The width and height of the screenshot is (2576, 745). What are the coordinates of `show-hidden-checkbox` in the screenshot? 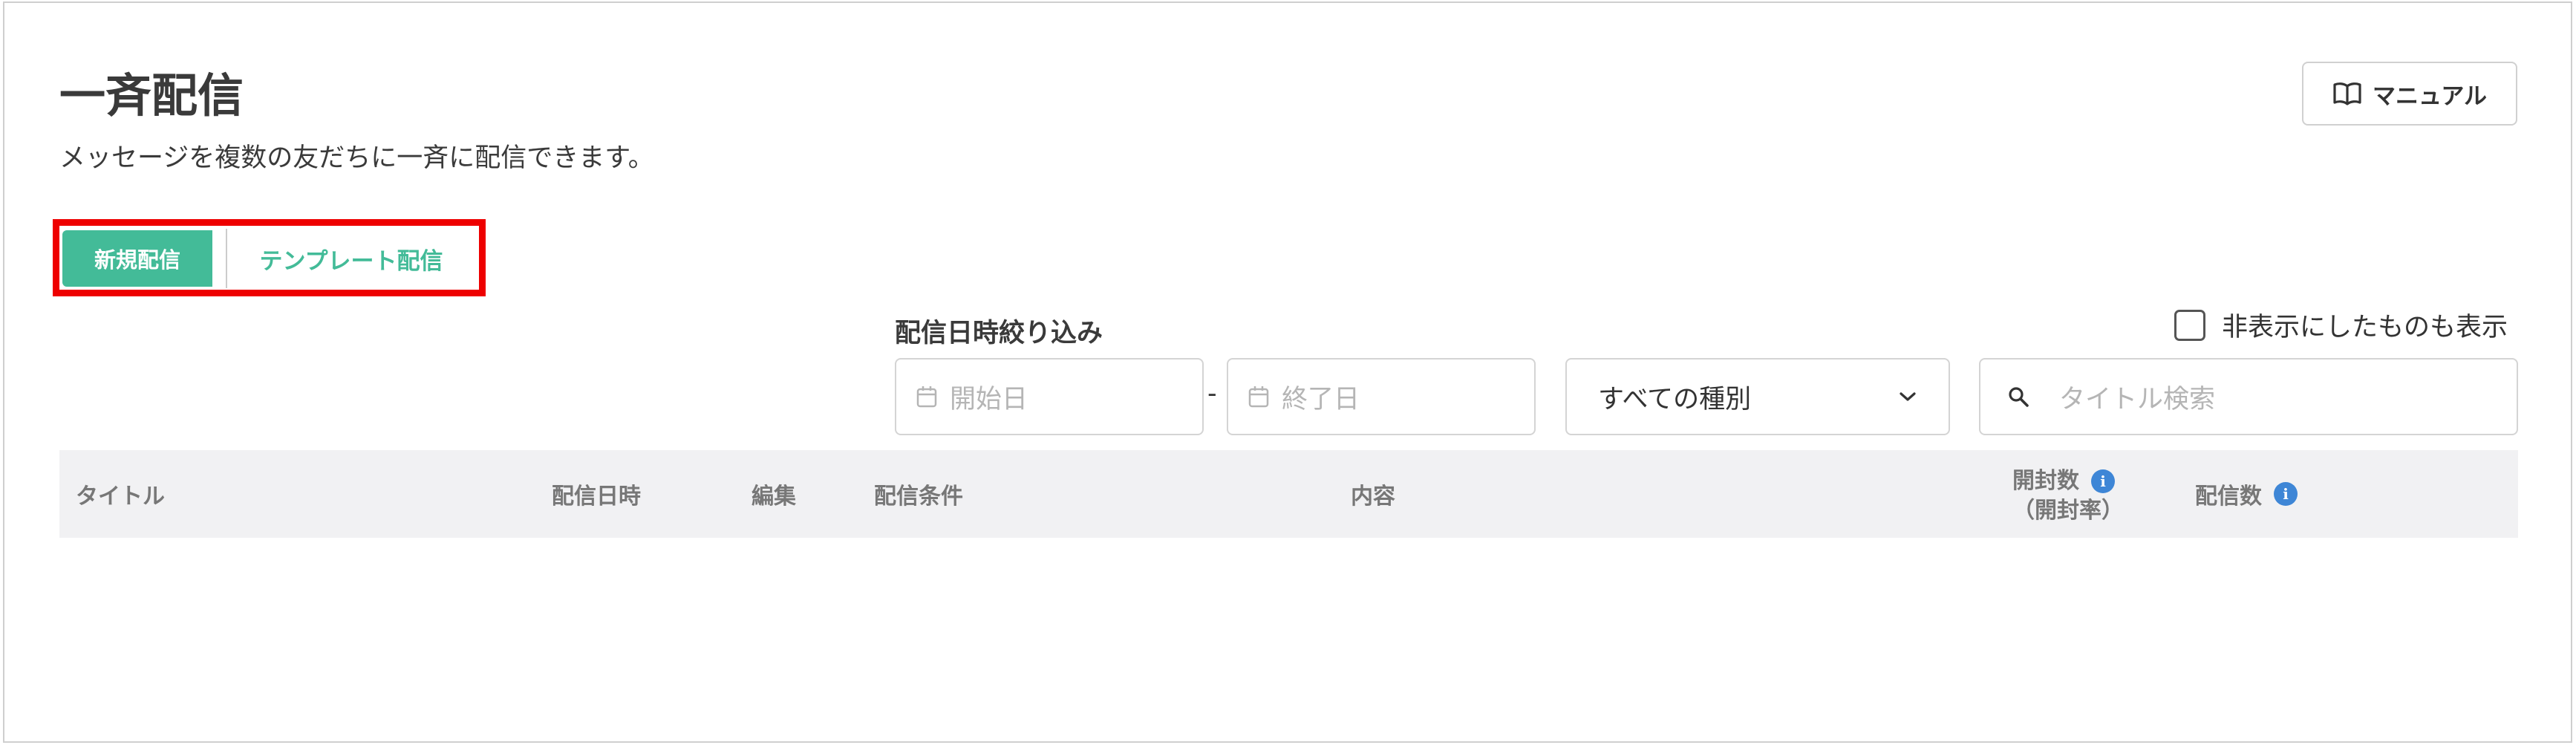 It's located at (2189, 325).